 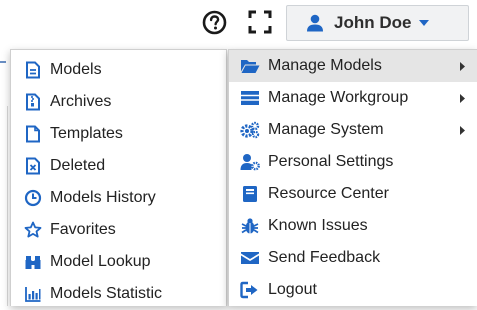 What do you see at coordinates (331, 161) in the screenshot?
I see `menu-item-label: Personal Settings` at bounding box center [331, 161].